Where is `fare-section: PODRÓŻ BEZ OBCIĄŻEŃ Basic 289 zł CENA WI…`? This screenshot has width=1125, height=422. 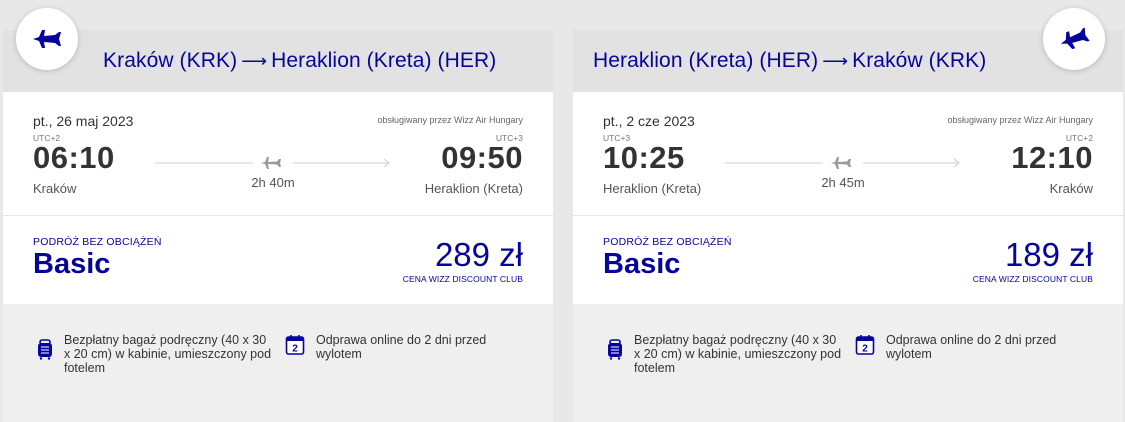
fare-section: PODRÓŻ BEZ OBCIĄŻEŃ Basic 289 zł CENA WI… is located at coordinates (278, 260).